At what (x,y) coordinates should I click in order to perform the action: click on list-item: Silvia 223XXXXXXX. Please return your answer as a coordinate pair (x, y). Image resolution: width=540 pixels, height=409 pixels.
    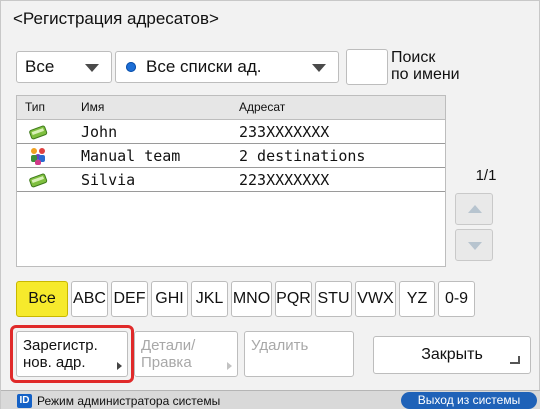
    Looking at the image, I should click on (231, 180).